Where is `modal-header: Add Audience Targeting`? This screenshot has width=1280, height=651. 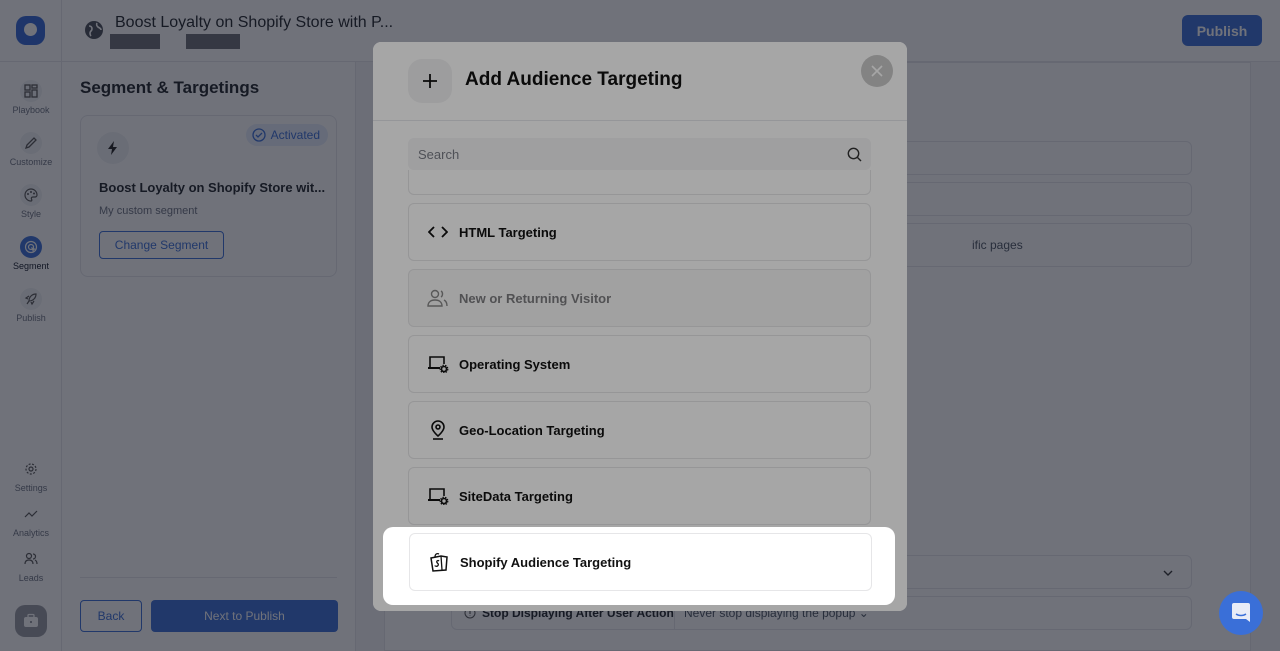 modal-header: Add Audience Targeting is located at coordinates (640, 81).